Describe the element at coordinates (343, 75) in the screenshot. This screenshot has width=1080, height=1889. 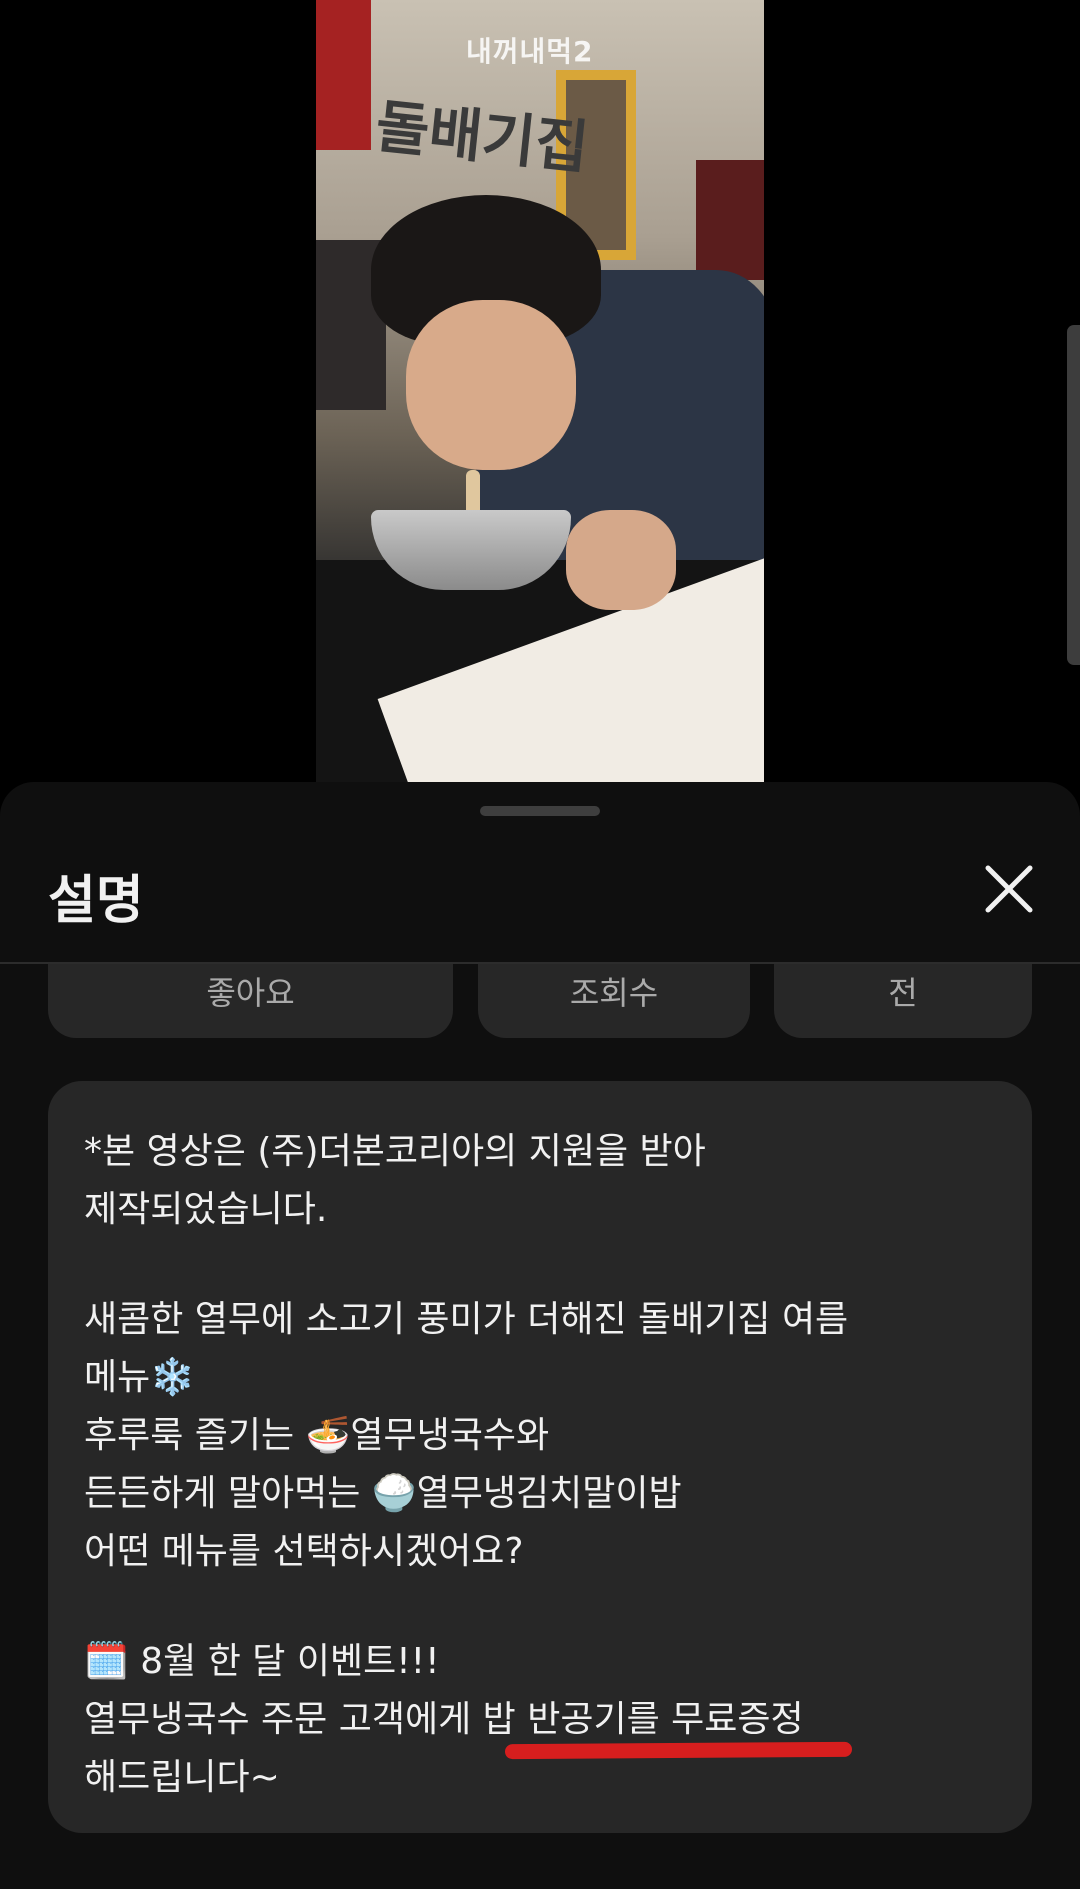
I see `poster-left` at that location.